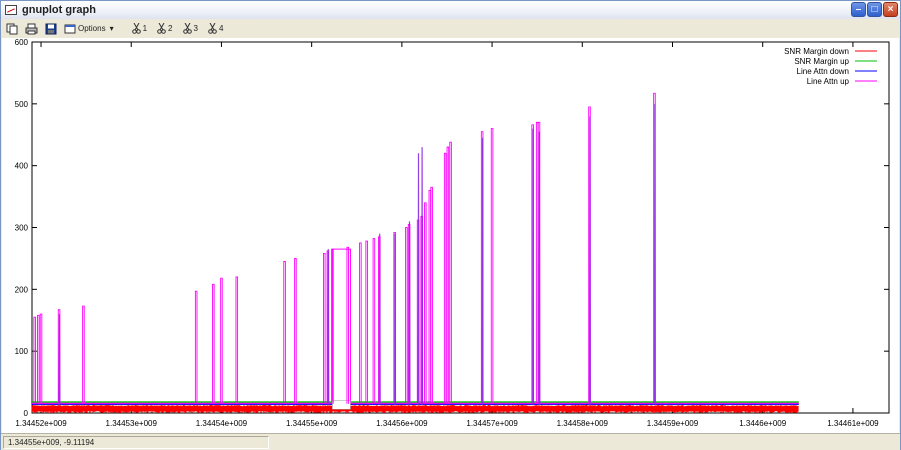 This screenshot has width=901, height=450. I want to click on print-button, so click(31, 28).